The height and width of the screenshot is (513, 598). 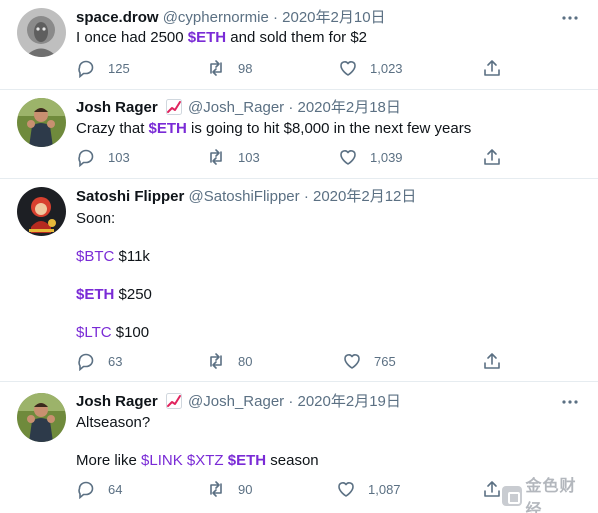 What do you see at coordinates (364, 196) in the screenshot?
I see `tweet-date: 2020年2月12日` at bounding box center [364, 196].